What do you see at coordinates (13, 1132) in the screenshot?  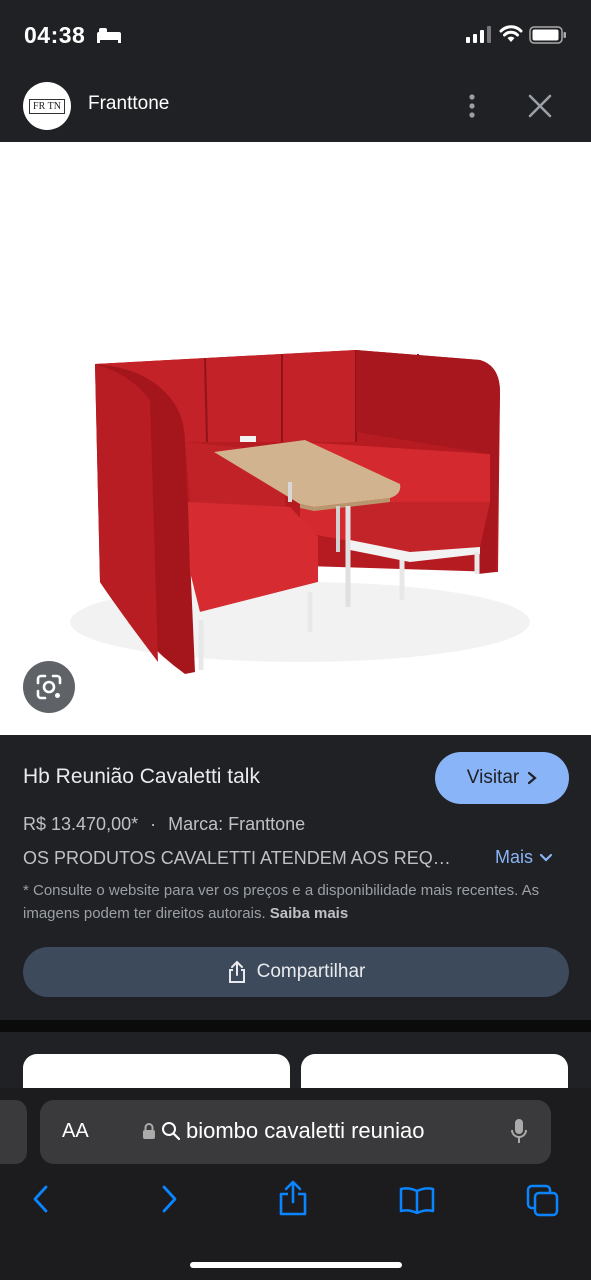 I see `previous-tab-peek` at bounding box center [13, 1132].